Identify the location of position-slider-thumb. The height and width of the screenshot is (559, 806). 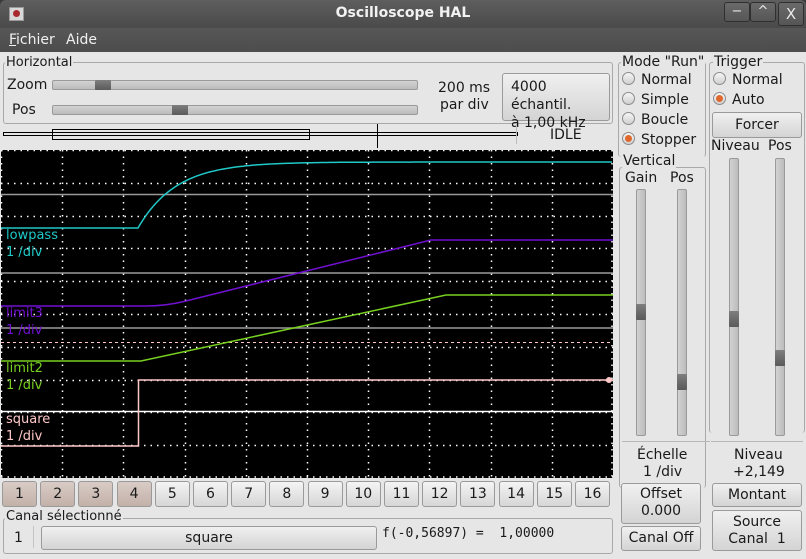
(180, 110).